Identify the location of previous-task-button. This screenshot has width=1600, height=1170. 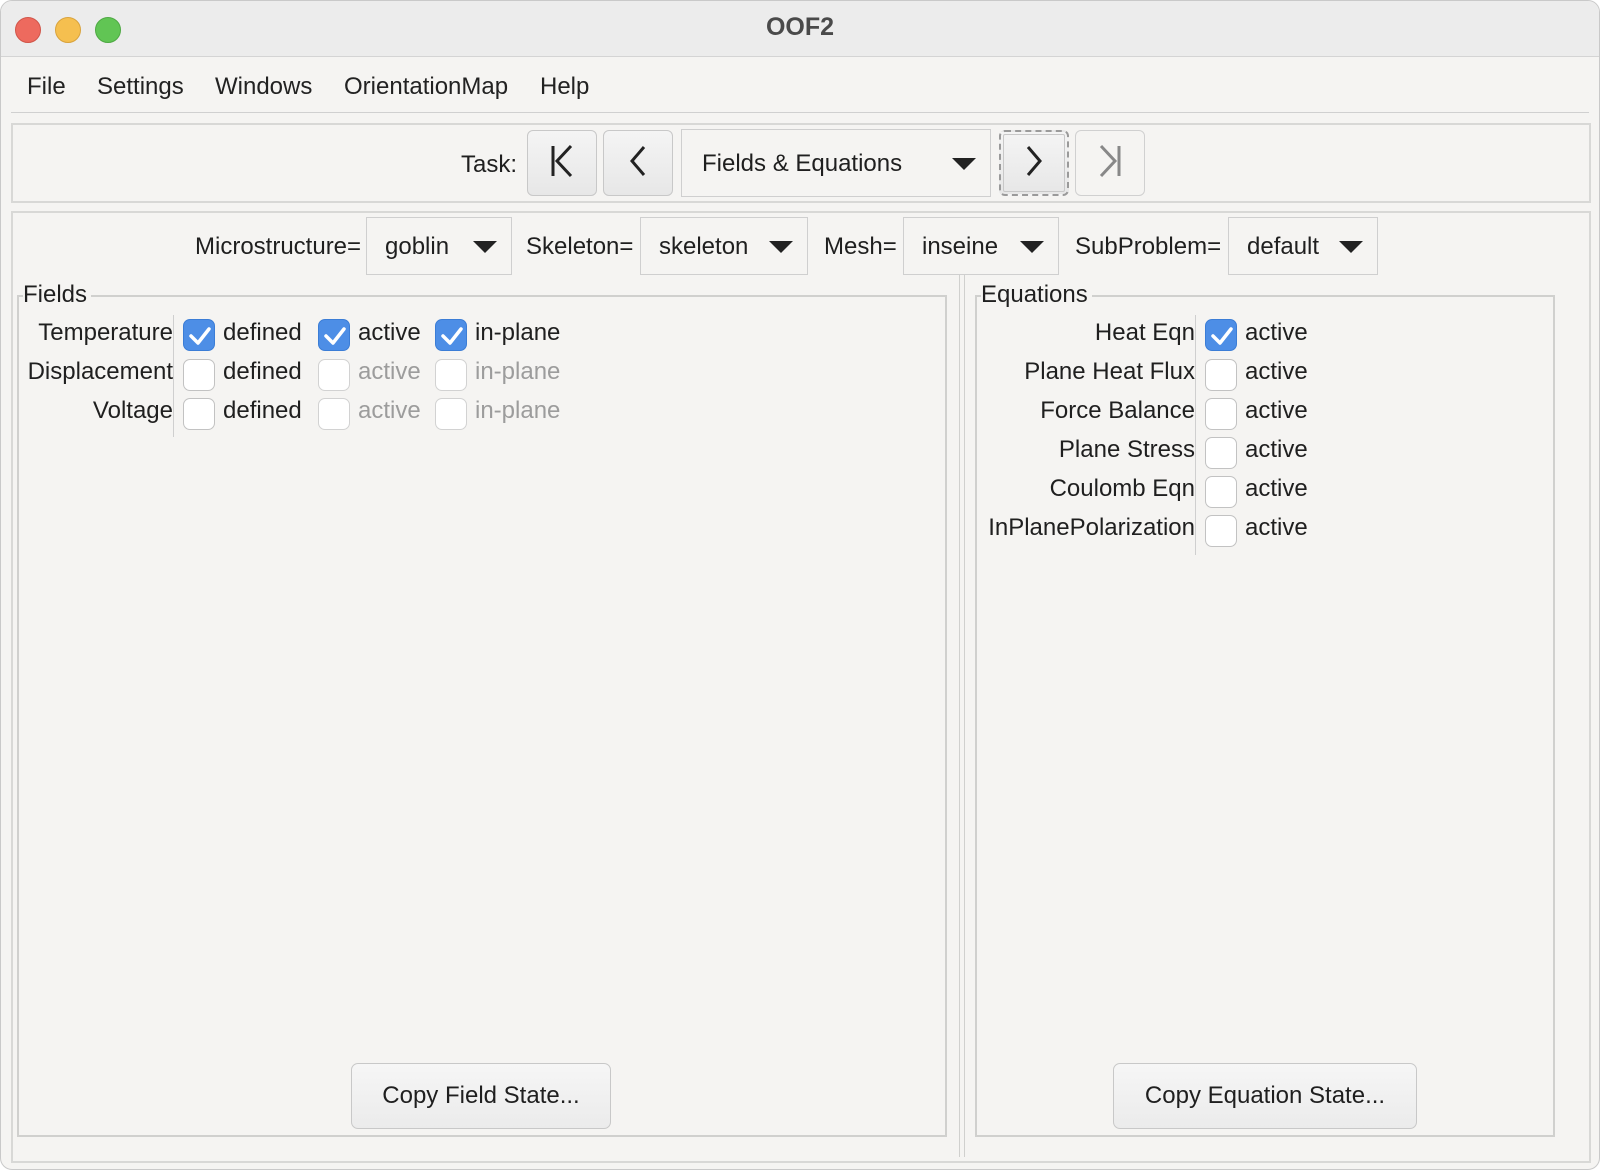
(638, 163).